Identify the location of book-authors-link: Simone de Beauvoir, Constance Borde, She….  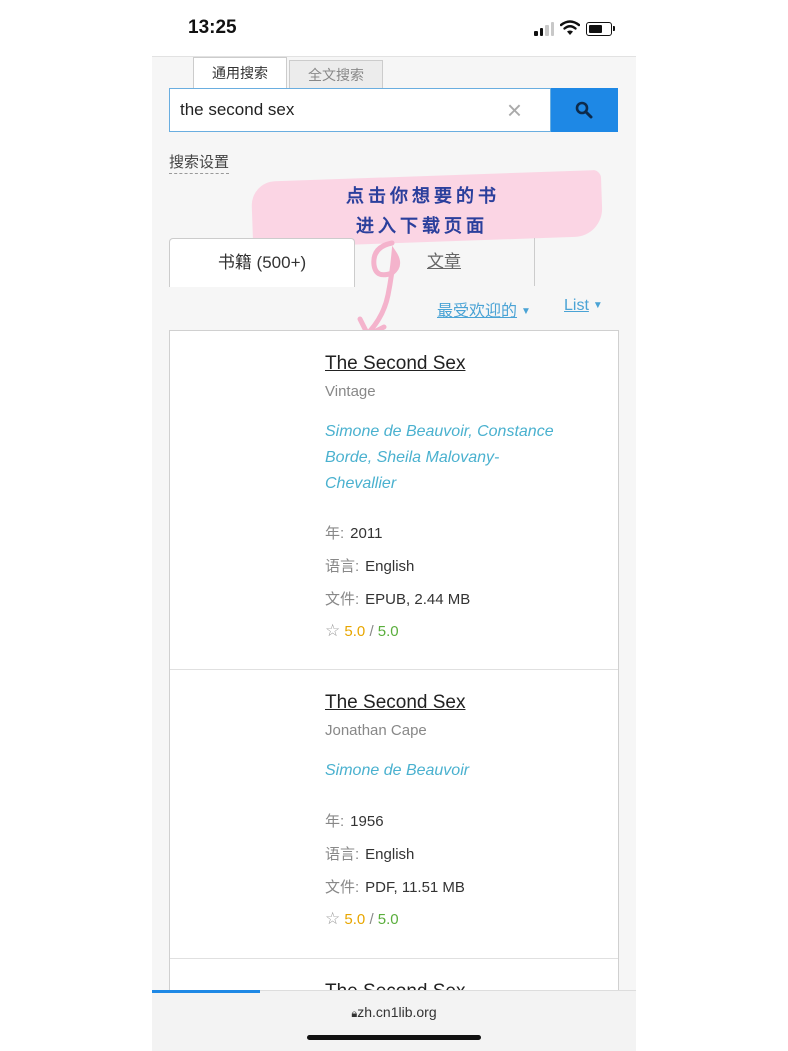
(445, 458).